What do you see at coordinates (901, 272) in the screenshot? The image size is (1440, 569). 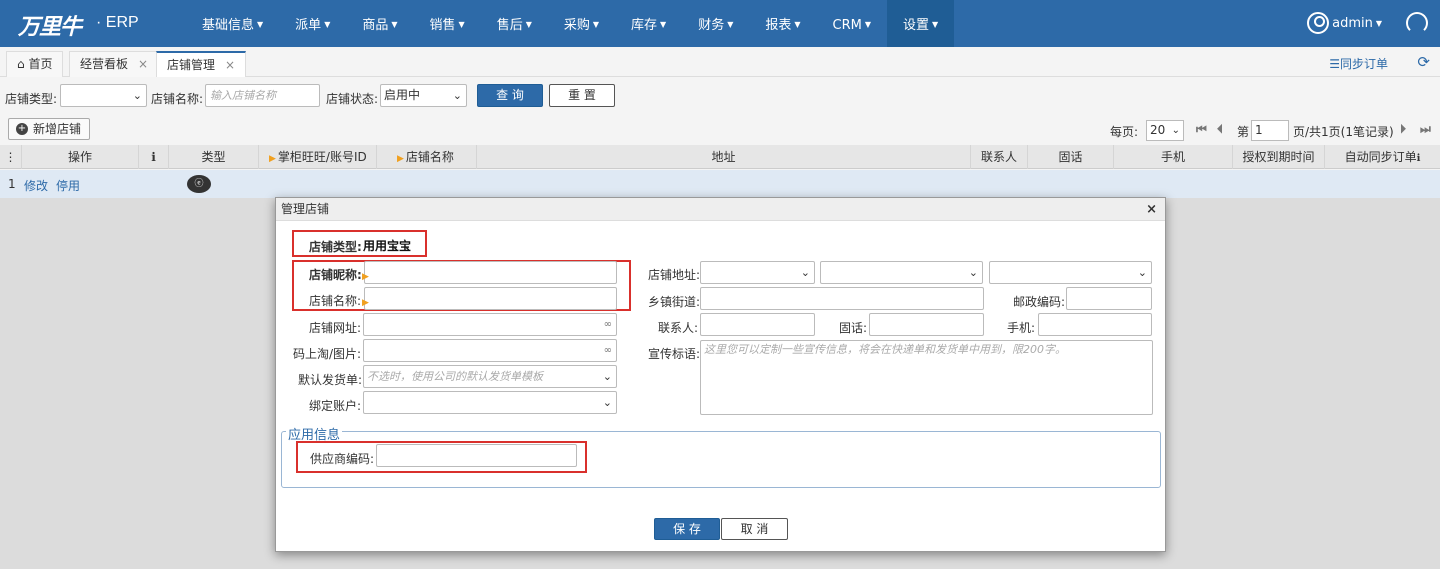 I see `city-select: ⌄` at bounding box center [901, 272].